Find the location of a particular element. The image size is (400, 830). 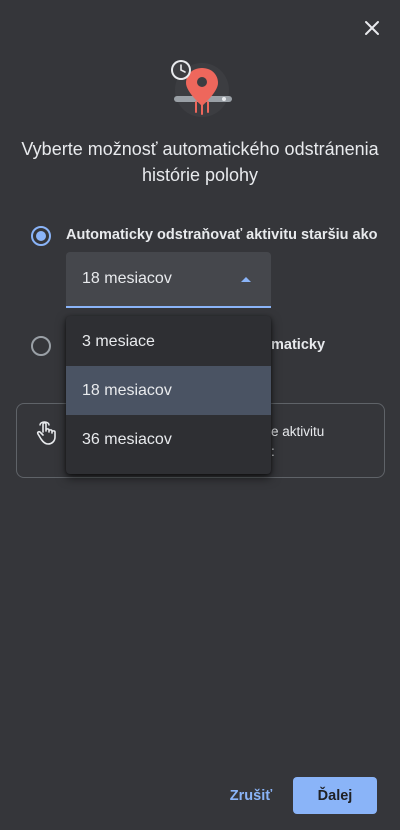

radio-no-auto-delete is located at coordinates (41, 346).